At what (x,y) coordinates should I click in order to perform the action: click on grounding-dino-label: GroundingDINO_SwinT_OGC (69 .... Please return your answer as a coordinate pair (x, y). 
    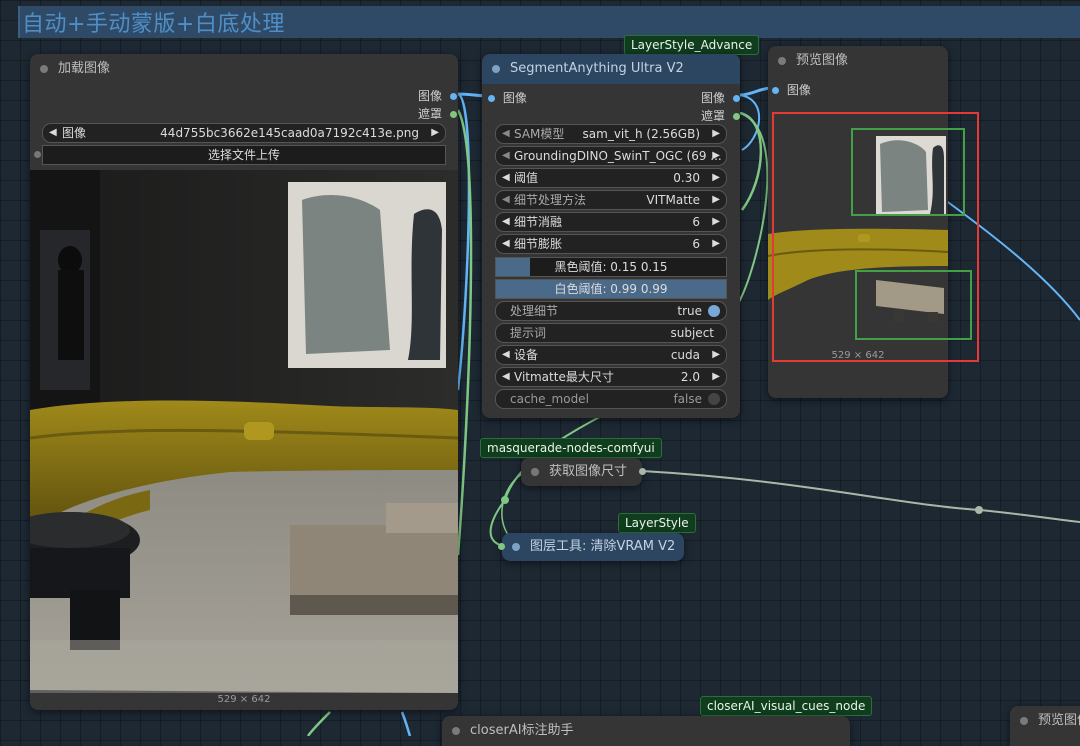
    Looking at the image, I should click on (618, 156).